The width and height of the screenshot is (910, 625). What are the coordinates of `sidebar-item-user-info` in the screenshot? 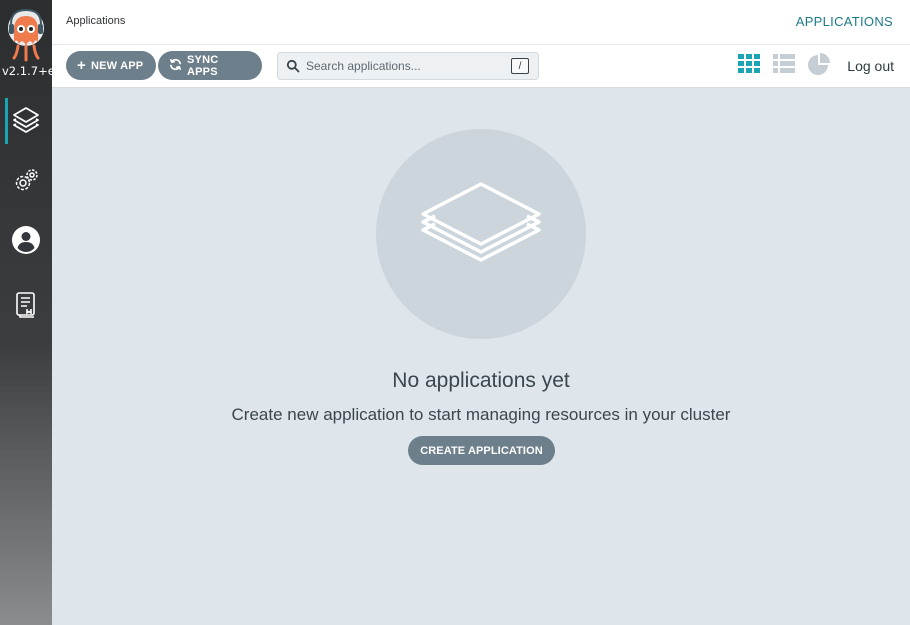 It's located at (26, 242).